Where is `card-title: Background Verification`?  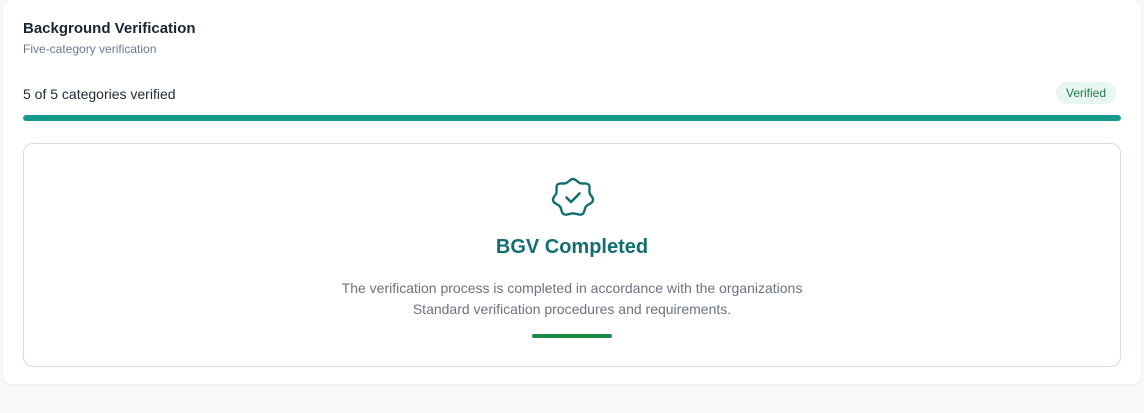
card-title: Background Verification is located at coordinates (109, 28).